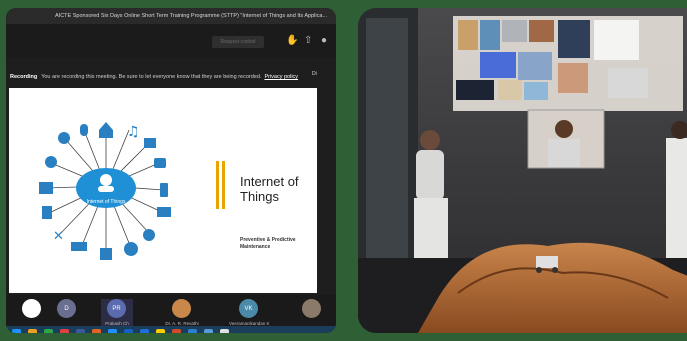  Describe the element at coordinates (238, 42) in the screenshot. I see `request-control-button: Request control` at that location.